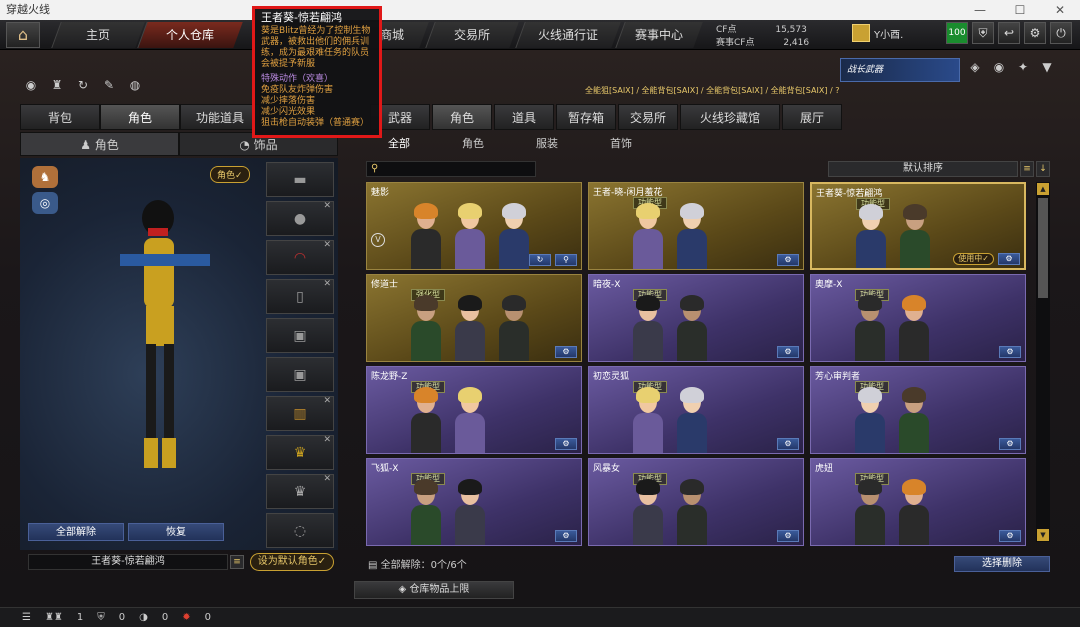 The width and height of the screenshot is (1080, 627). Describe the element at coordinates (190, 35) in the screenshot. I see `tab-warehouse: 个人仓库` at that location.